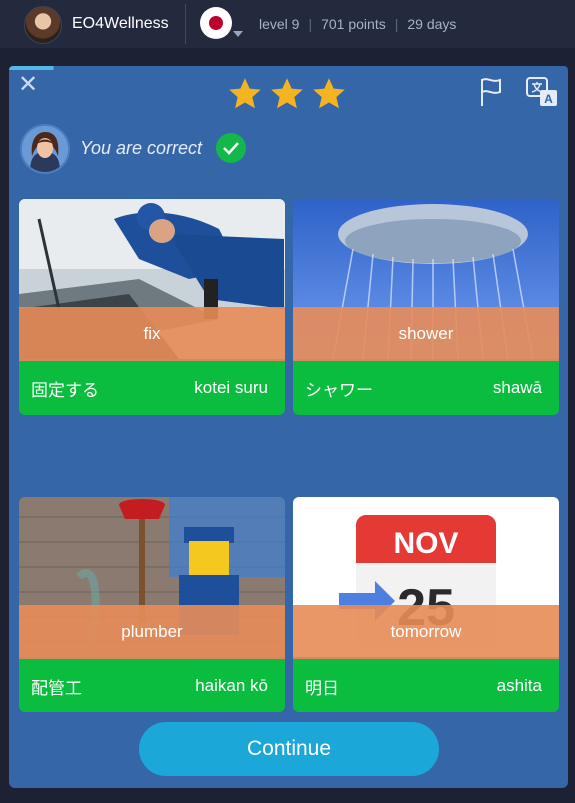  I want to click on close-icon: ✕, so click(28, 85).